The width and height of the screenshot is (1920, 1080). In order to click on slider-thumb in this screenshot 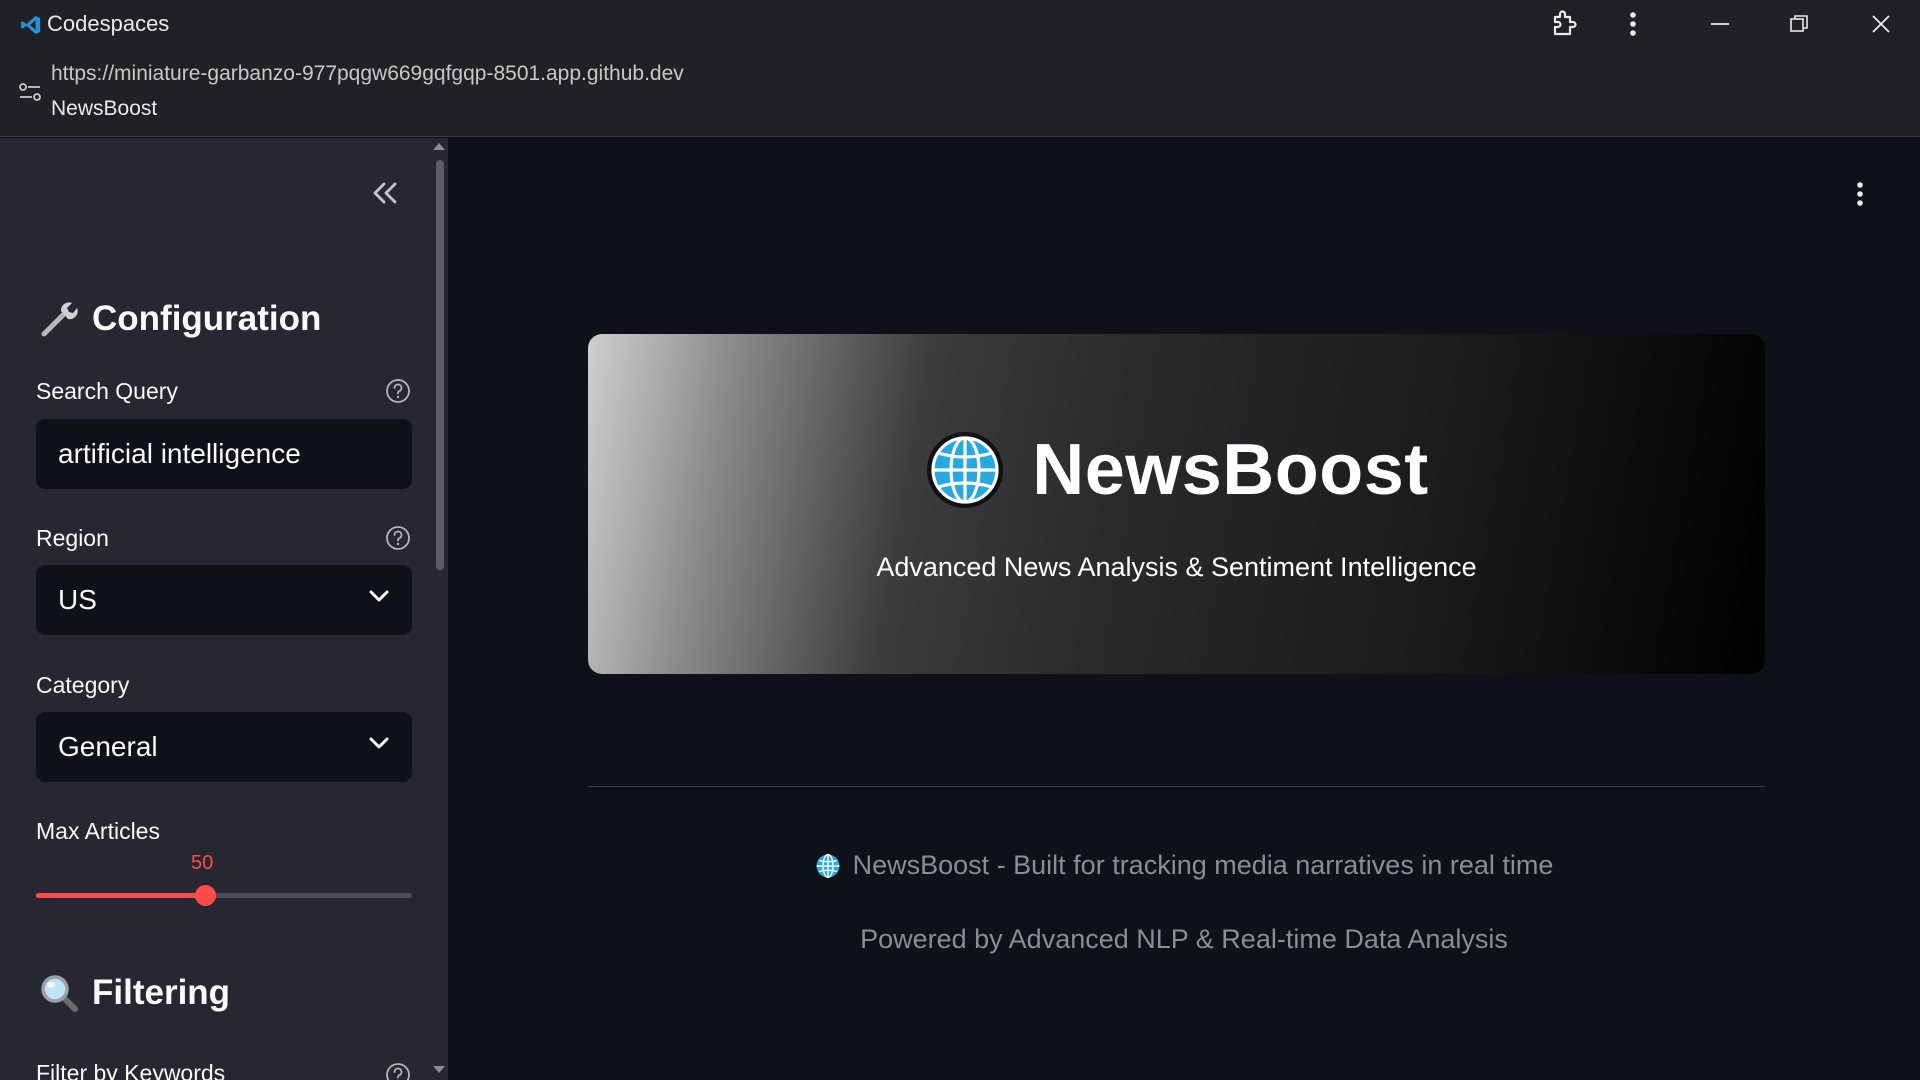, I will do `click(206, 895)`.